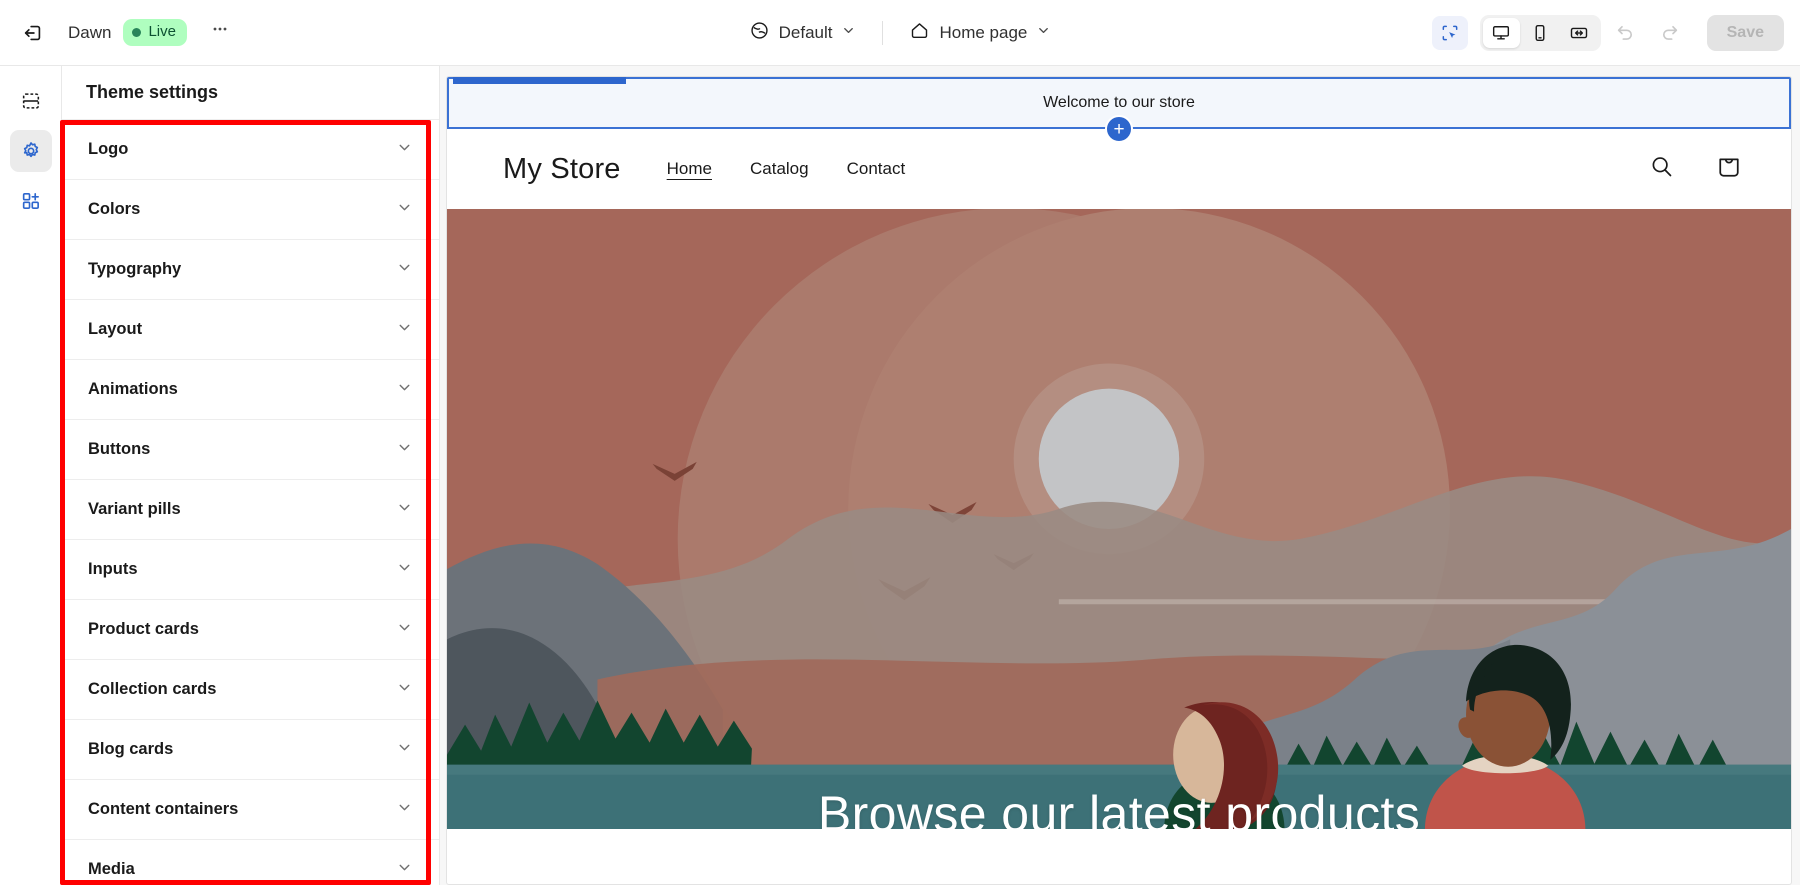 The height and width of the screenshot is (885, 1800). Describe the element at coordinates (143, 629) in the screenshot. I see `settings-row-label: Product cards` at that location.